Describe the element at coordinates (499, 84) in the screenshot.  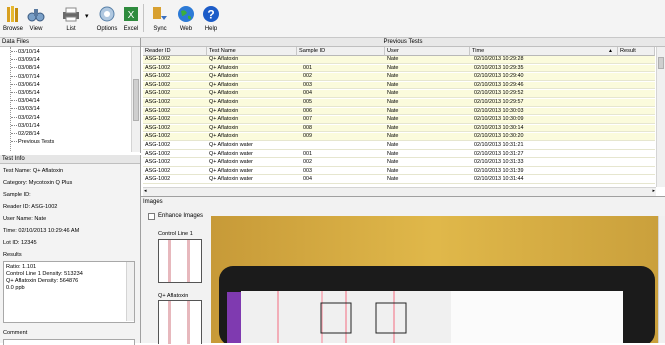
I see `cell-time: 02/10/2013 10:29:46` at that location.